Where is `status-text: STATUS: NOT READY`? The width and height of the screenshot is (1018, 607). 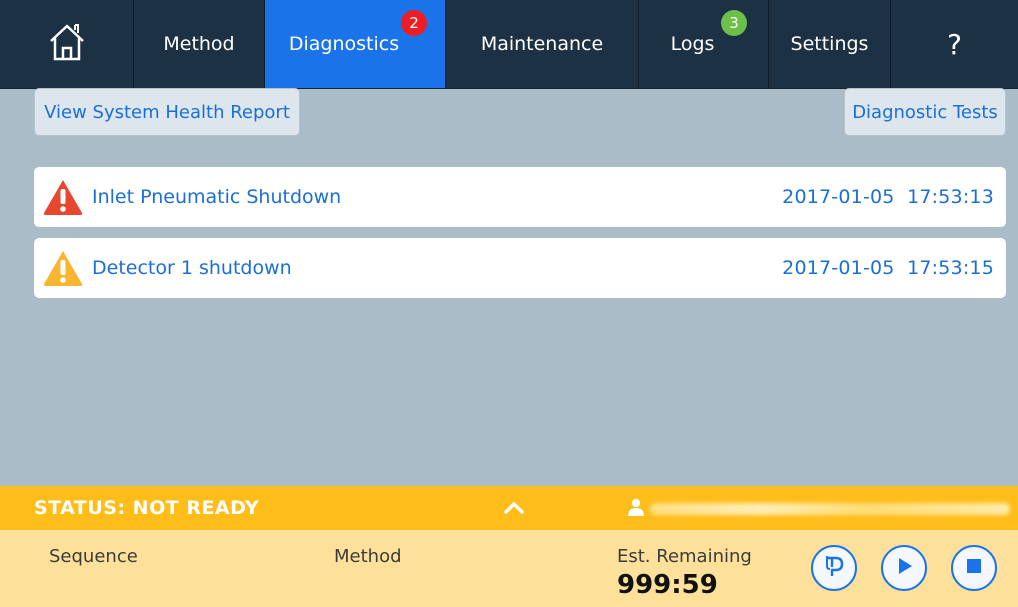 status-text: STATUS: NOT READY is located at coordinates (147, 508).